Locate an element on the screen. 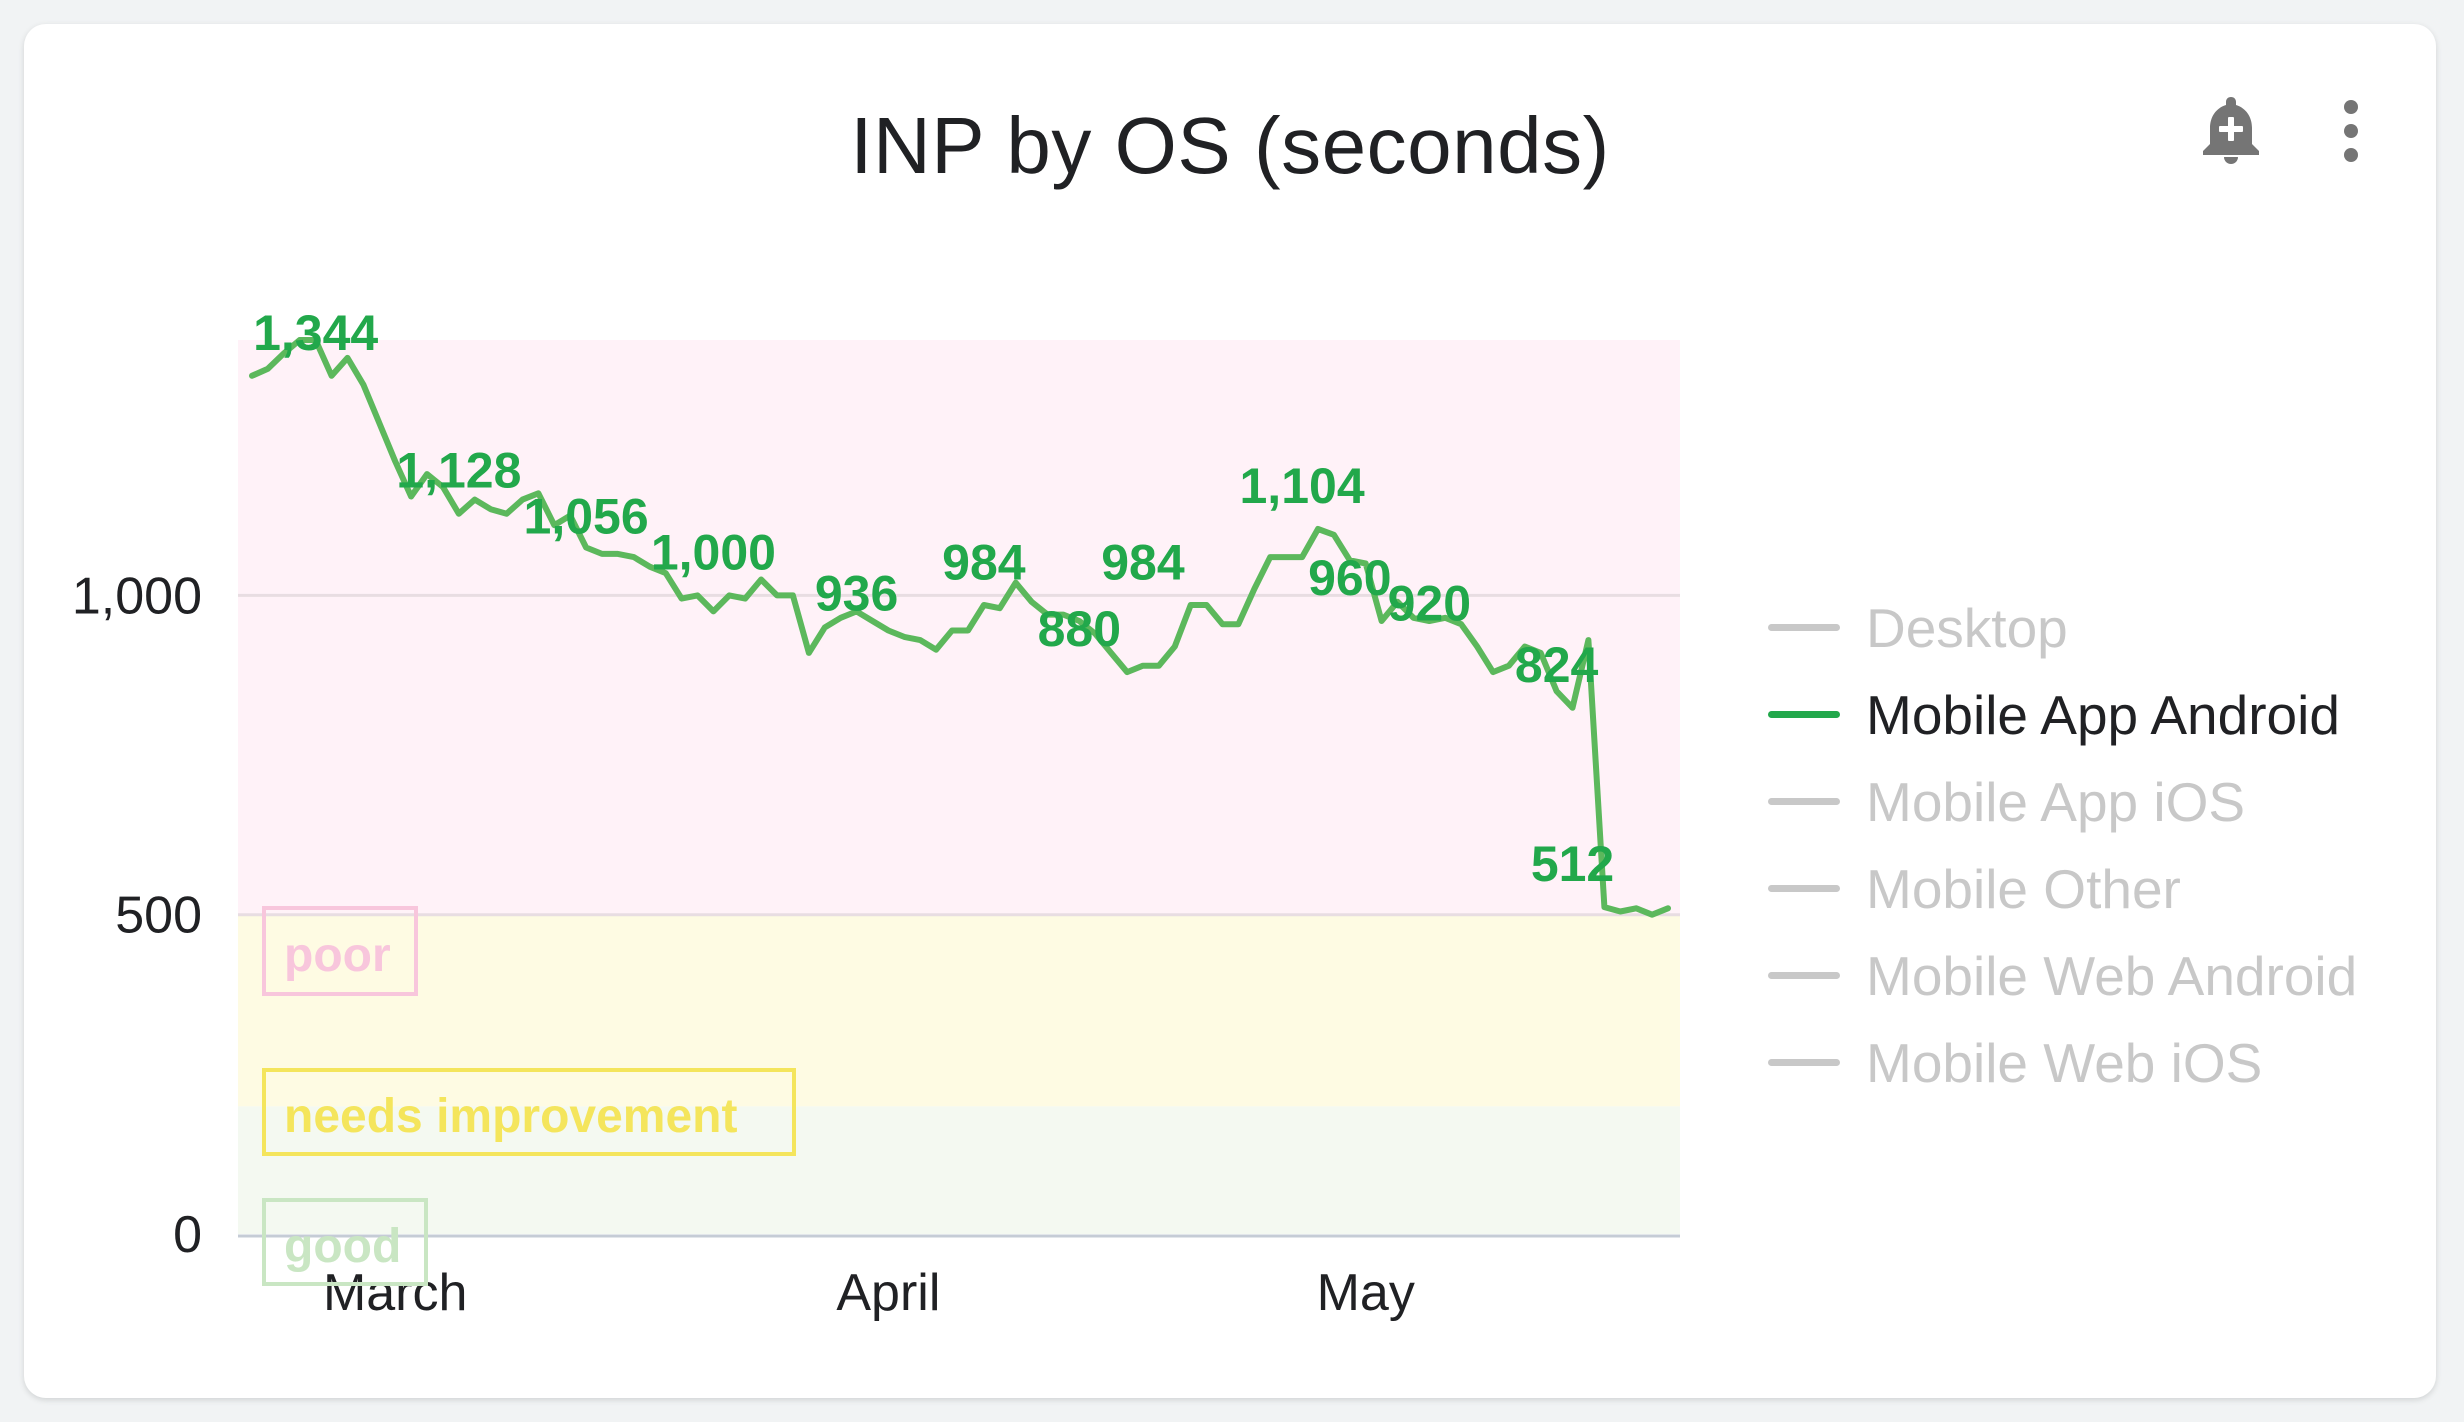  y-tick-label: 1,000 is located at coordinates (137, 596).